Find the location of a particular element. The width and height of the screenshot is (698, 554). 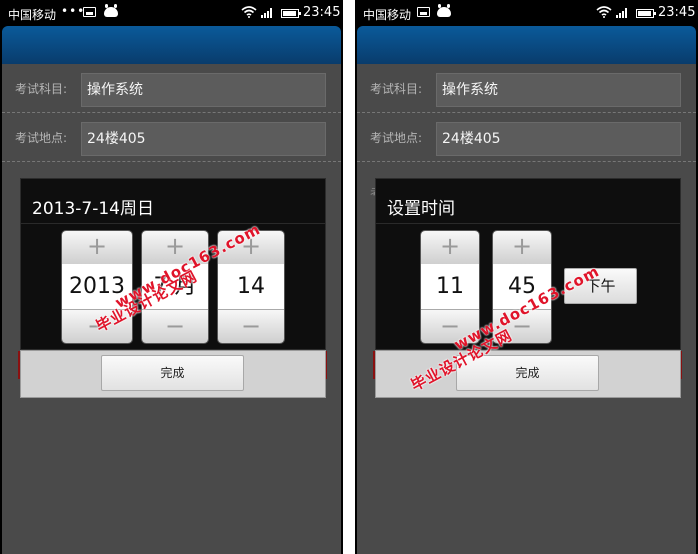

minute-decrement-button: − is located at coordinates (522, 326).